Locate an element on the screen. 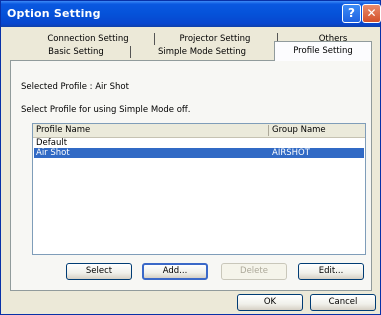 This screenshot has height=315, width=381. delete-button: Delete is located at coordinates (254, 271).